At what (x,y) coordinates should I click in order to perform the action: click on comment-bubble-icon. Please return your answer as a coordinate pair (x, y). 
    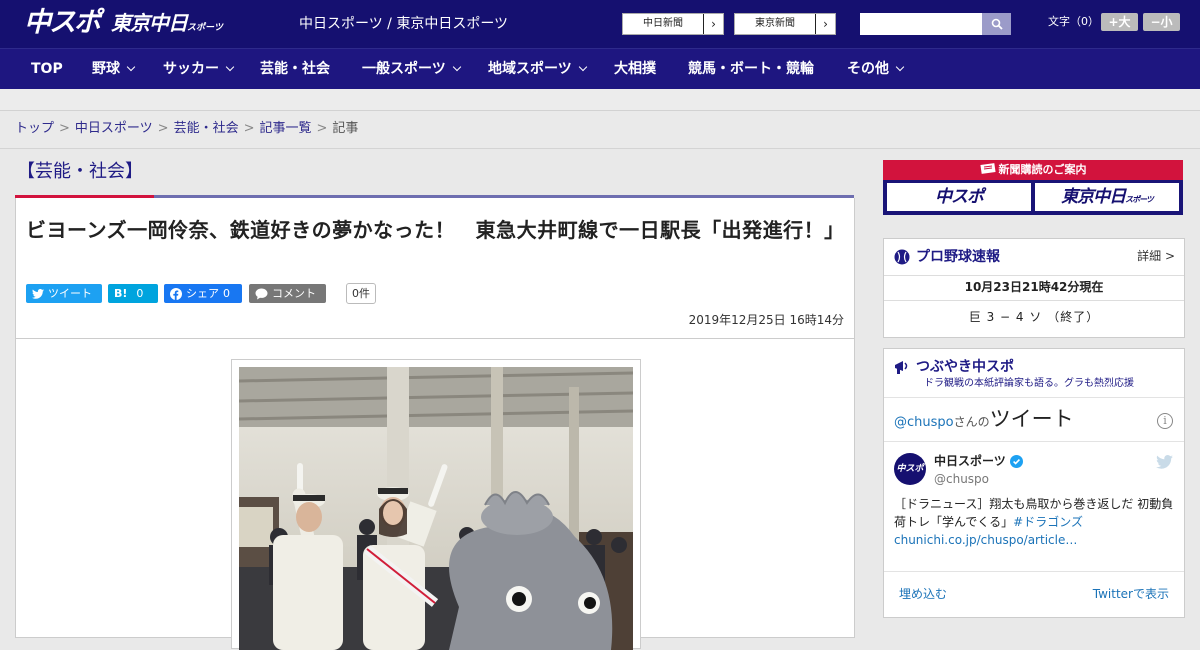
    Looking at the image, I should click on (261, 293).